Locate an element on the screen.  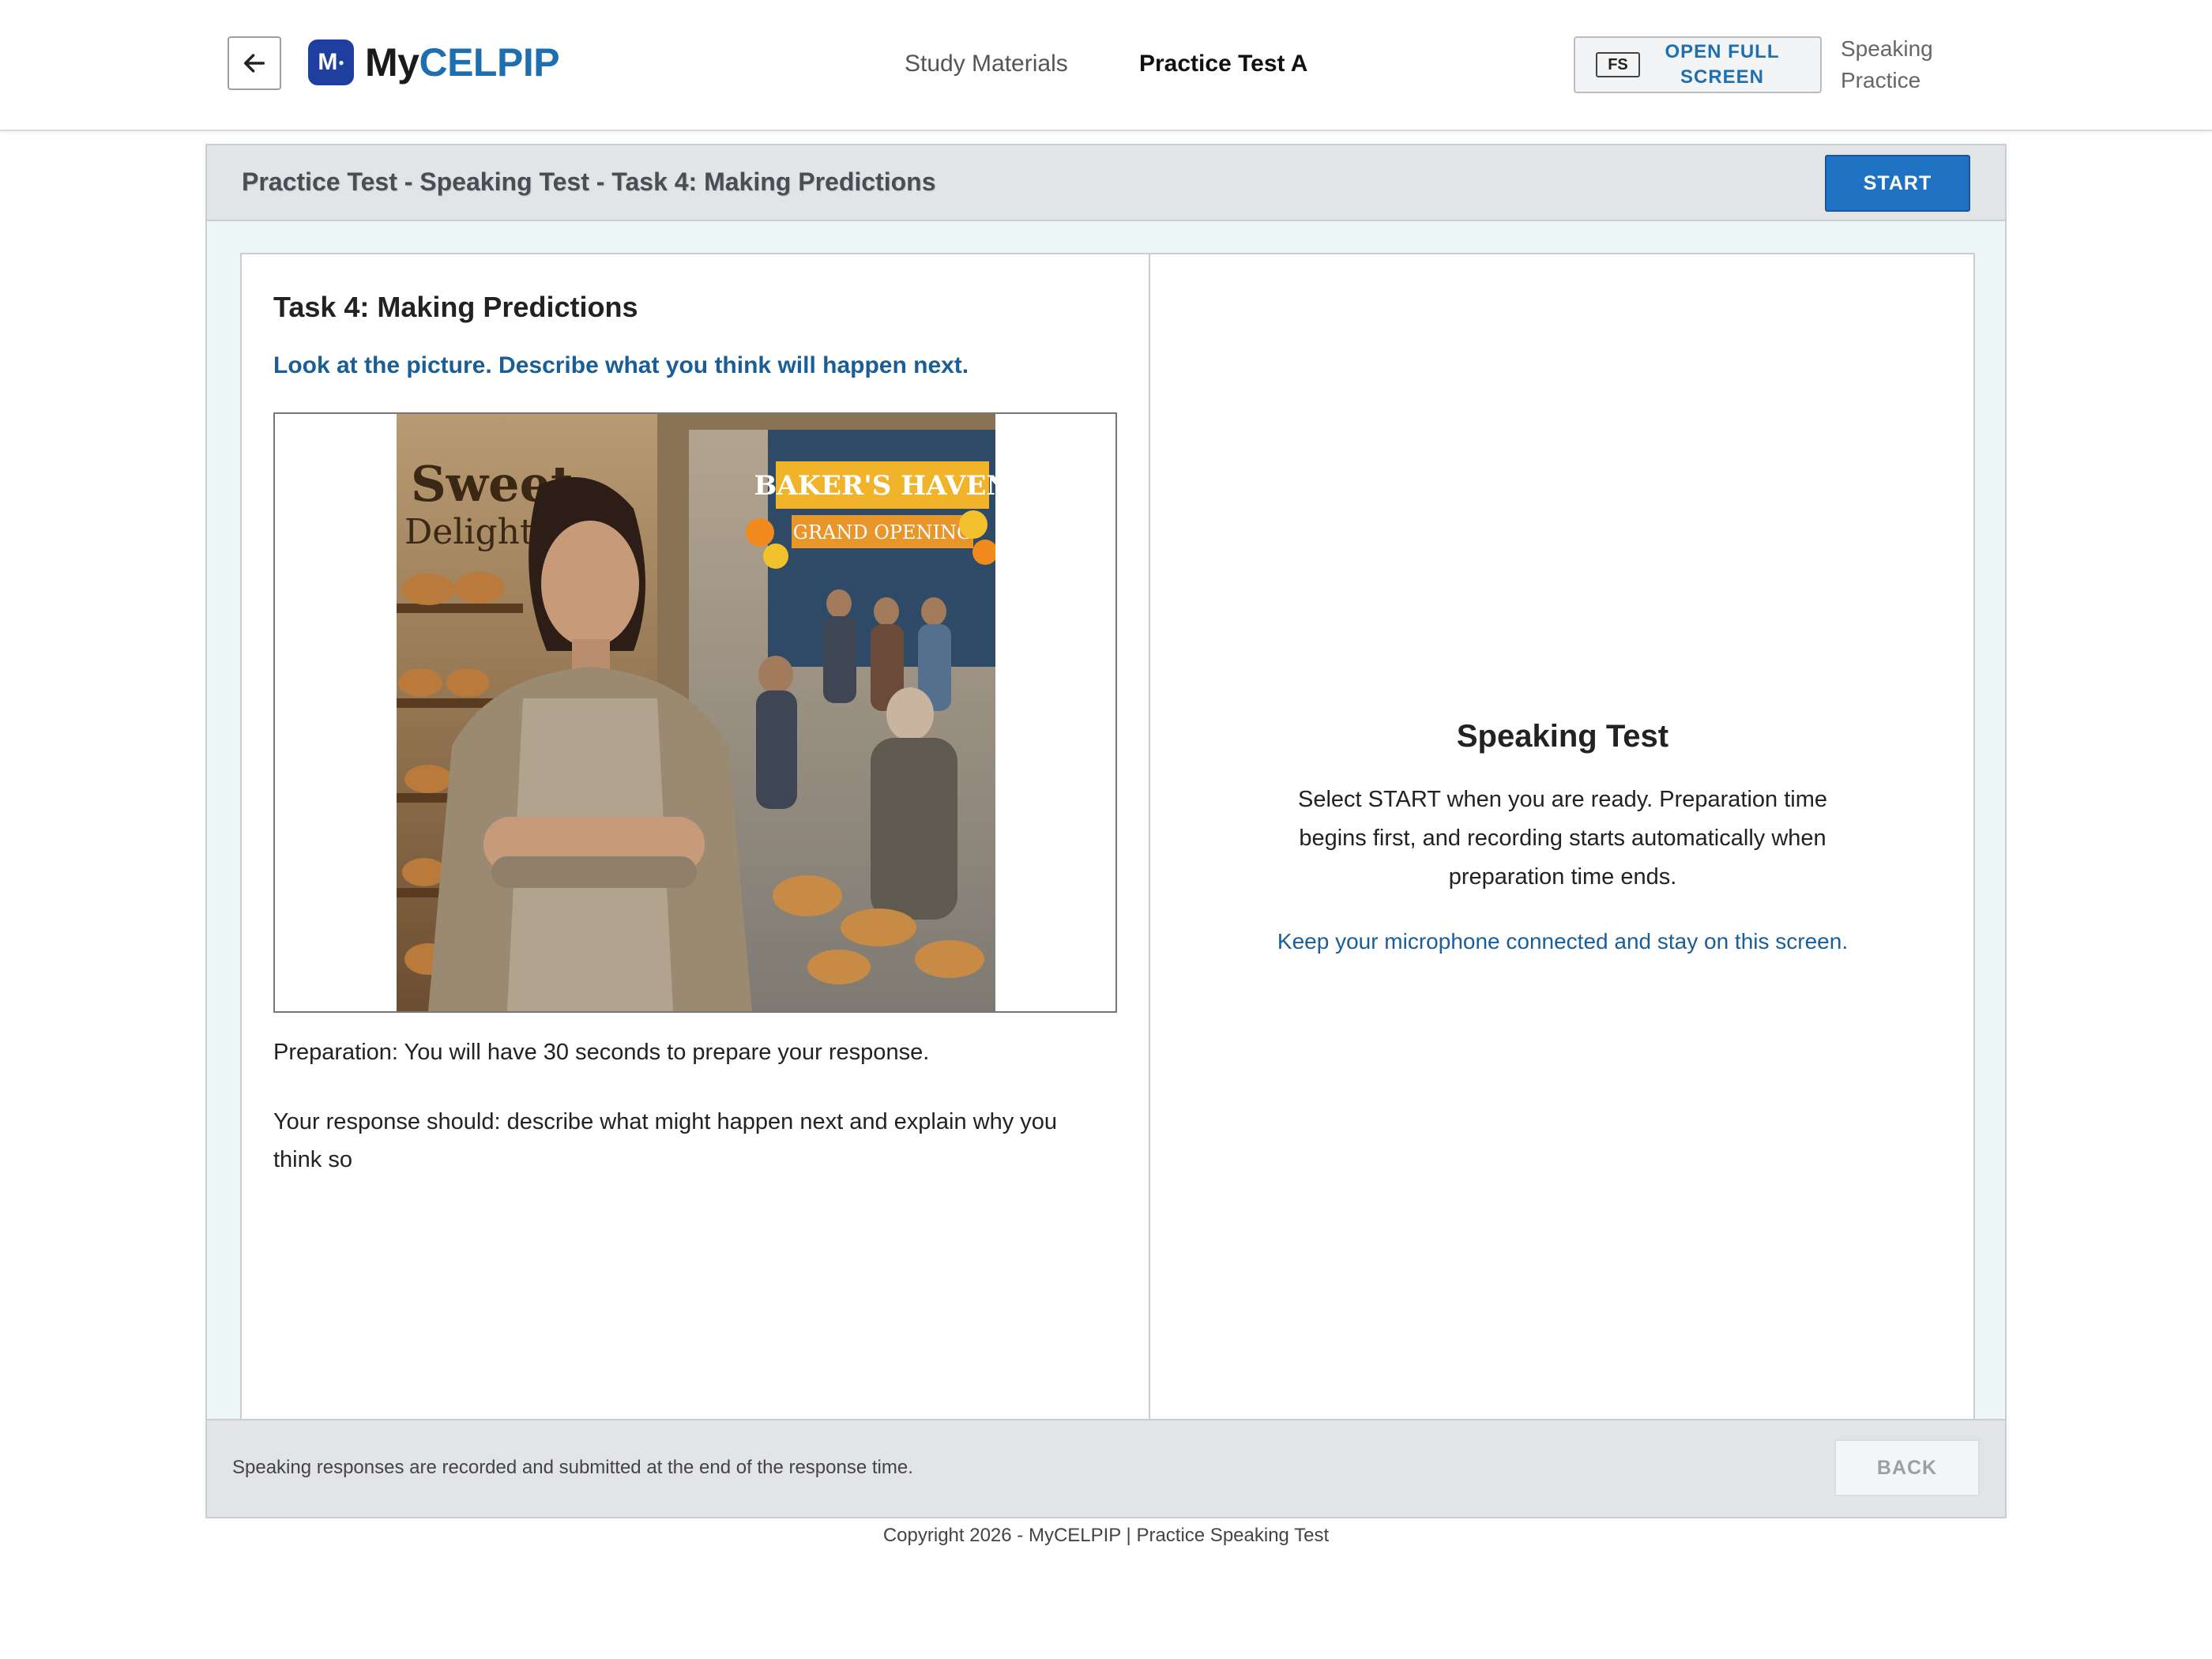
task-title: Task 4: Making Predictions is located at coordinates (456, 307).